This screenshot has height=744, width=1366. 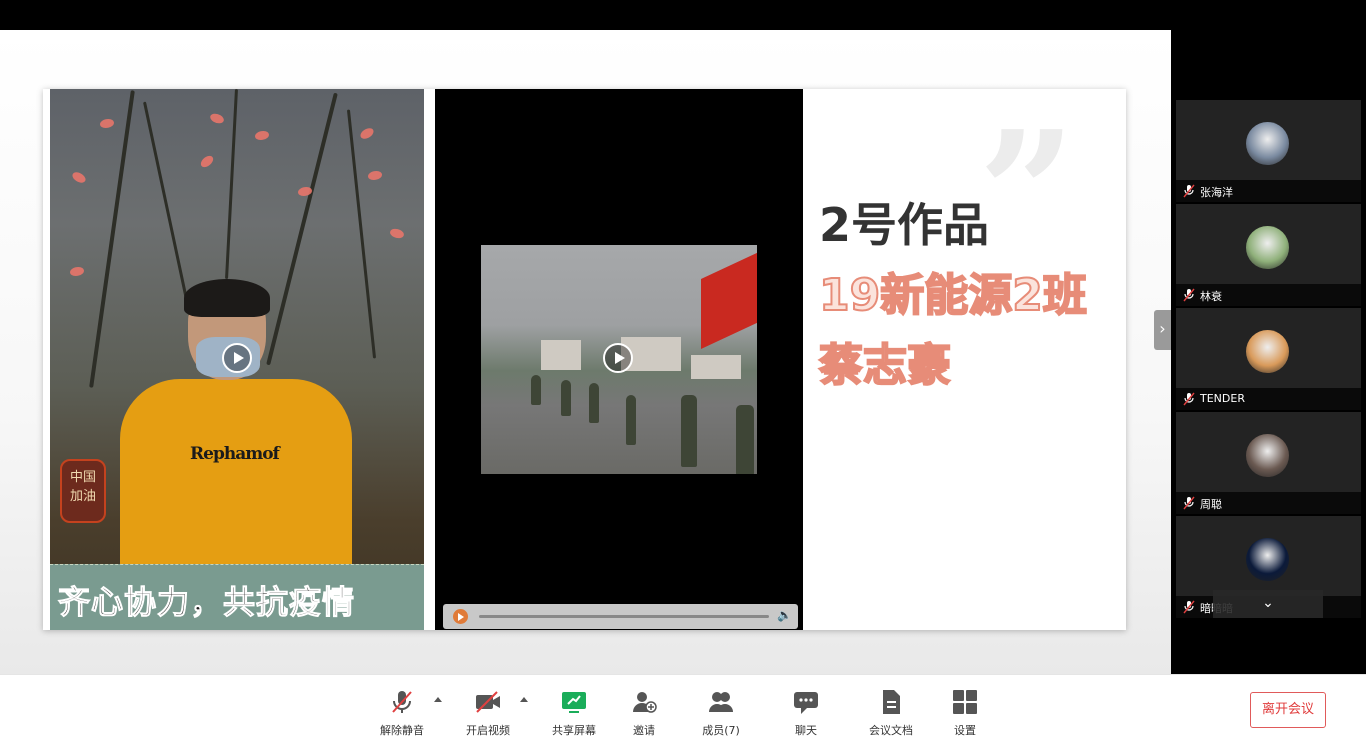 What do you see at coordinates (1268, 604) in the screenshot?
I see `chevron-down-icon: ⌄` at bounding box center [1268, 604].